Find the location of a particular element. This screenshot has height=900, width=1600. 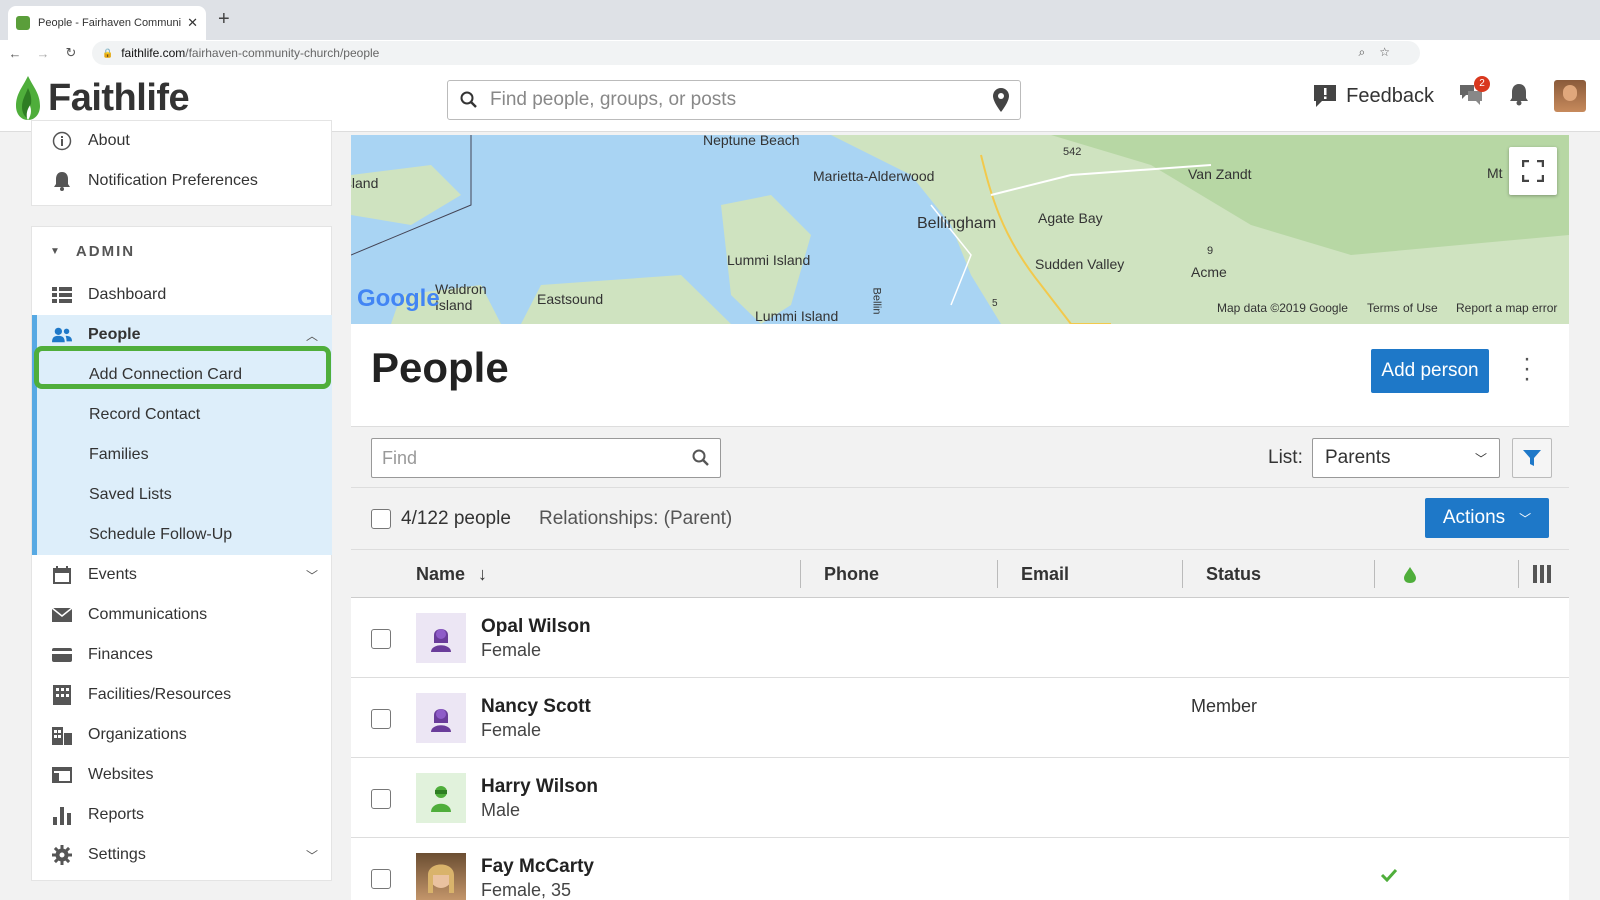

add-person-button: Add person is located at coordinates (1430, 371).